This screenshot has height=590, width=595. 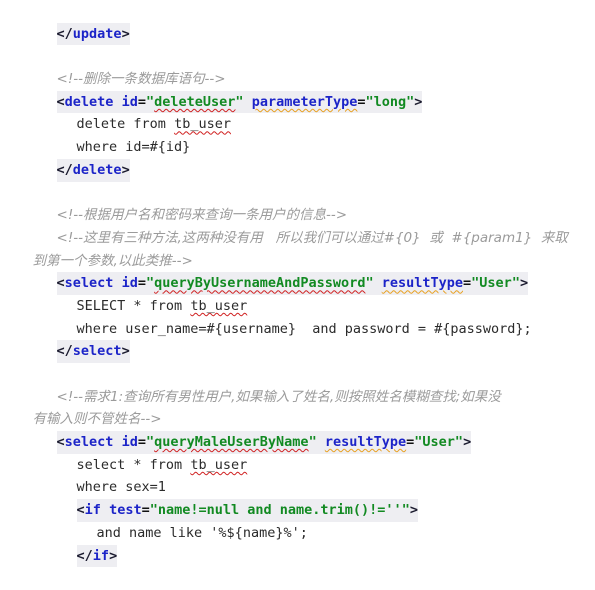 What do you see at coordinates (112, 260) in the screenshot?
I see `xml-comment-continuation: 到第一个参数,以此类推-->` at bounding box center [112, 260].